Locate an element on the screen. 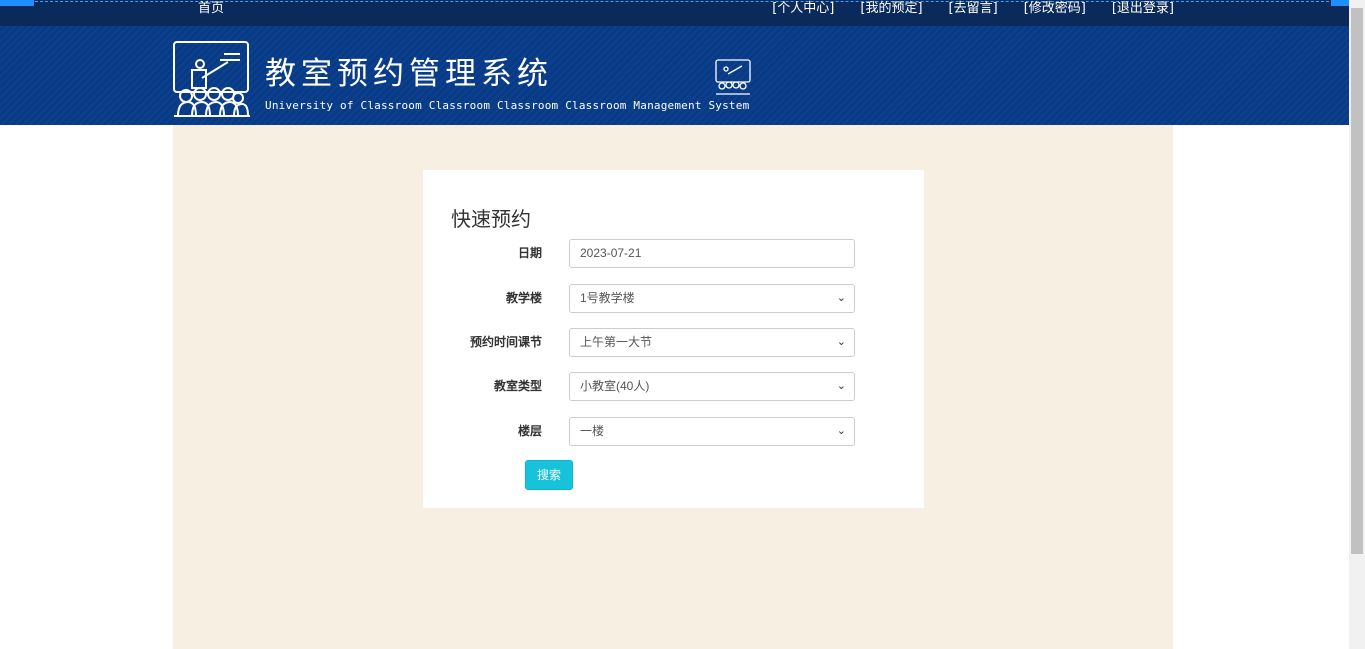  period-row: 预约时间课节 上午第一大节 ⌄ is located at coordinates (673, 344).